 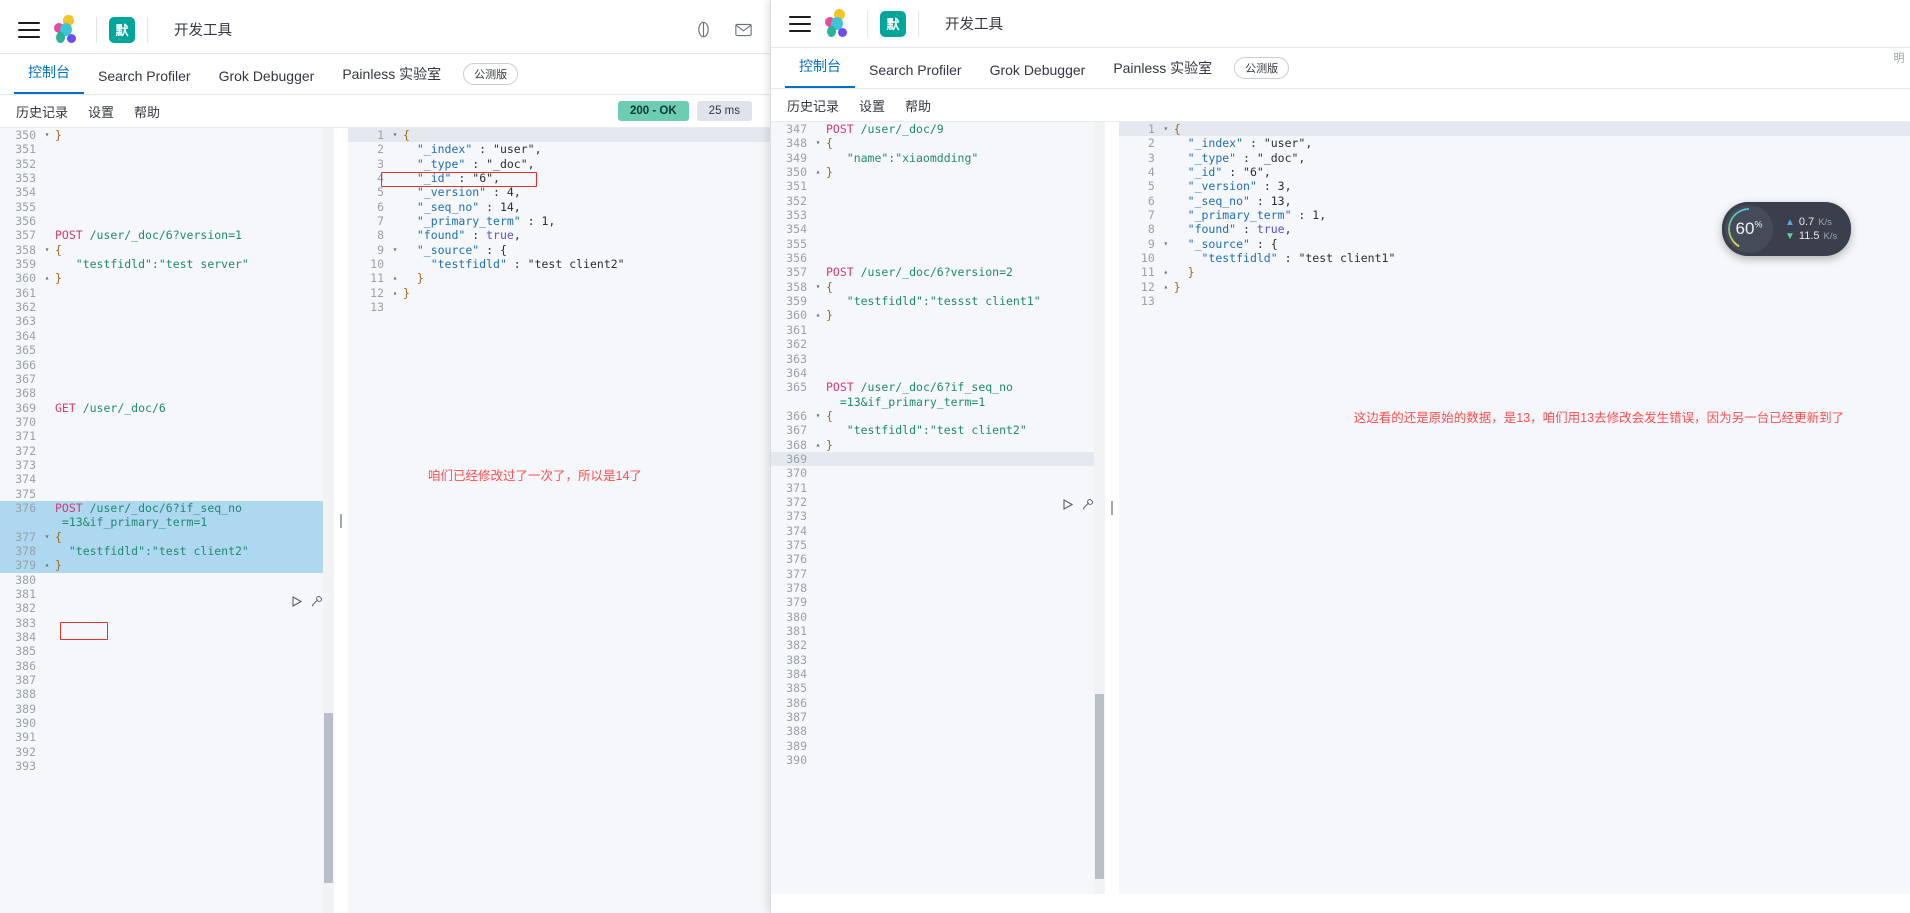 I want to click on code-line: 373, so click(x=167, y=465).